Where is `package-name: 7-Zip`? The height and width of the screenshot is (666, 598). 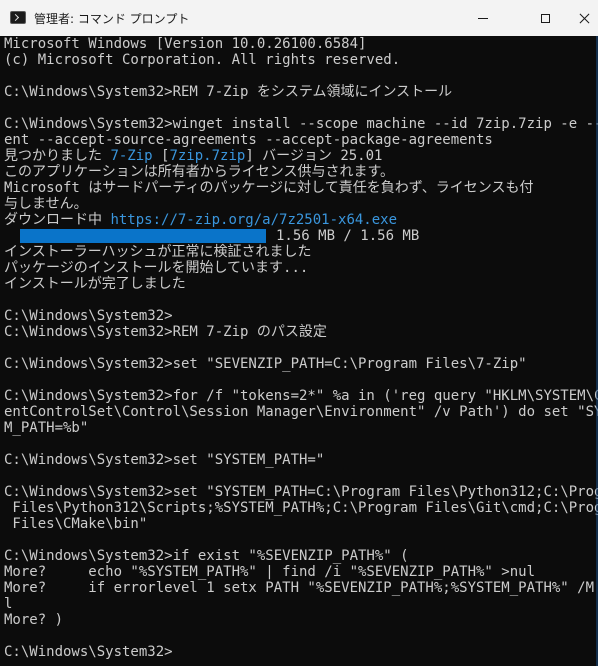 package-name: 7-Zip is located at coordinates (131, 156).